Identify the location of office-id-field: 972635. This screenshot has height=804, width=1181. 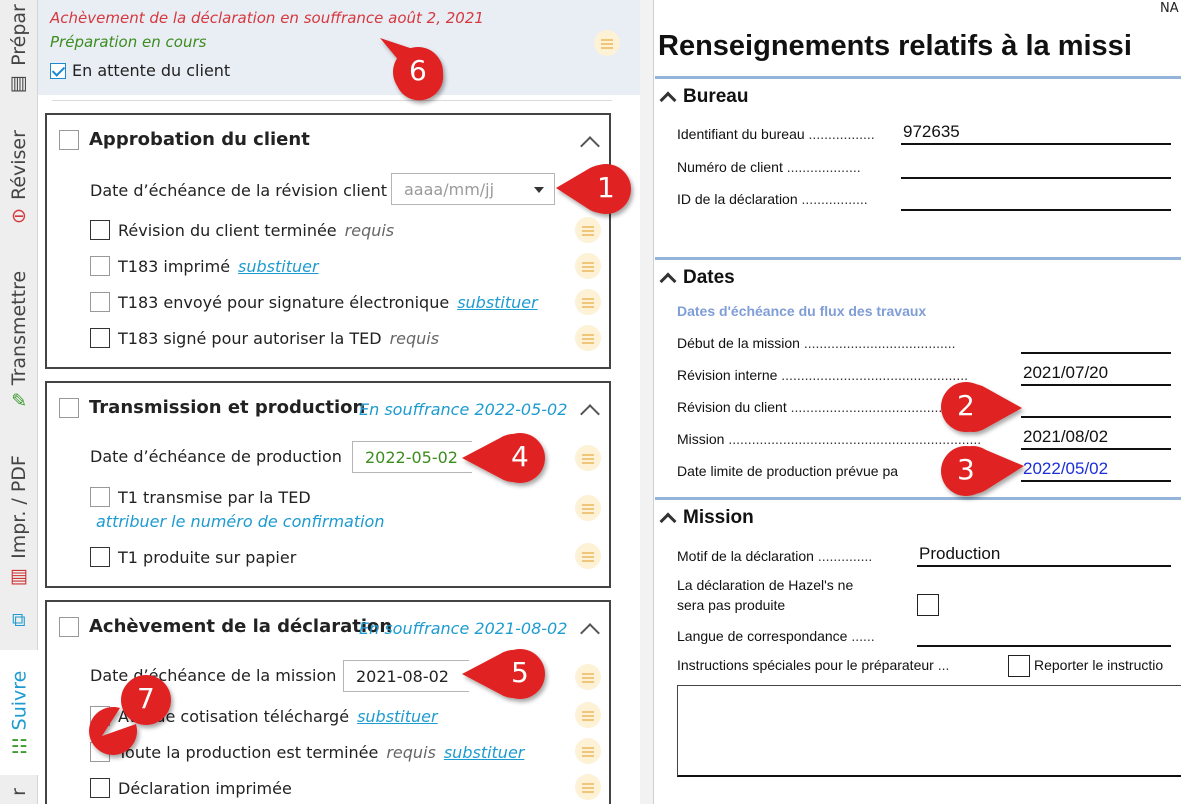
(1036, 133).